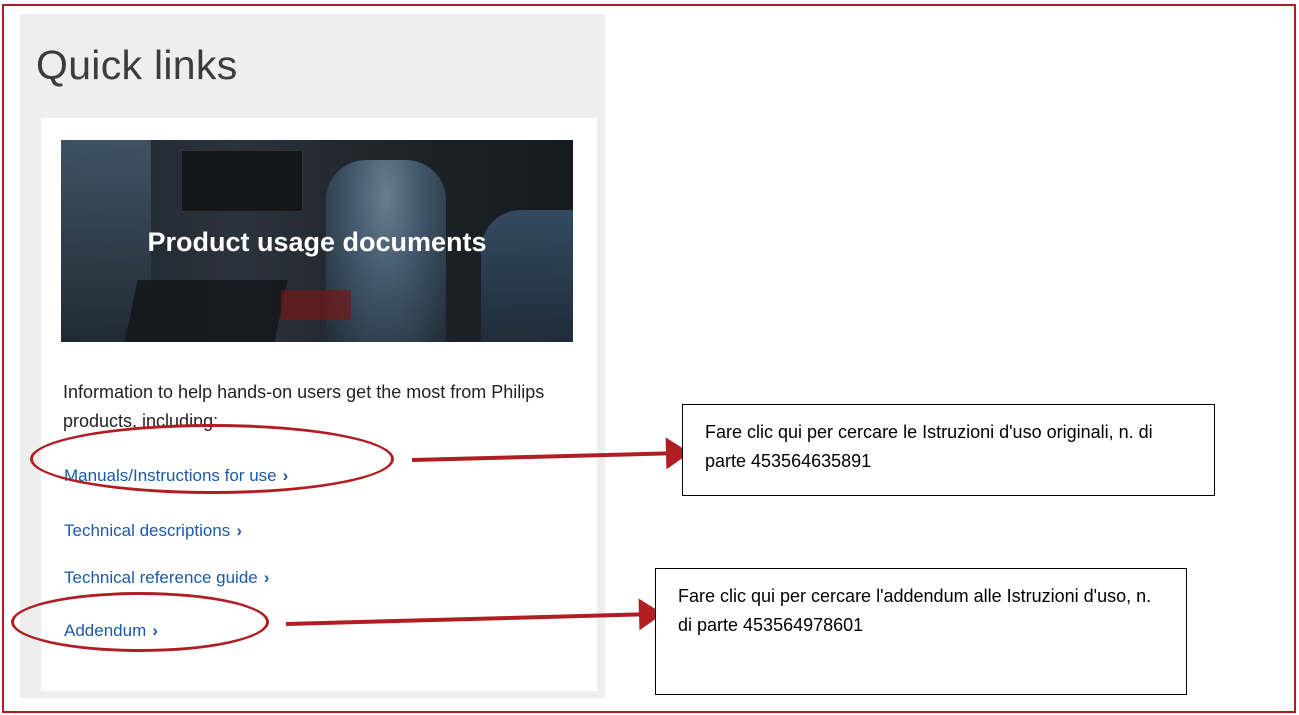 The width and height of the screenshot is (1299, 715). I want to click on link-label: Technical reference guide, so click(161, 577).